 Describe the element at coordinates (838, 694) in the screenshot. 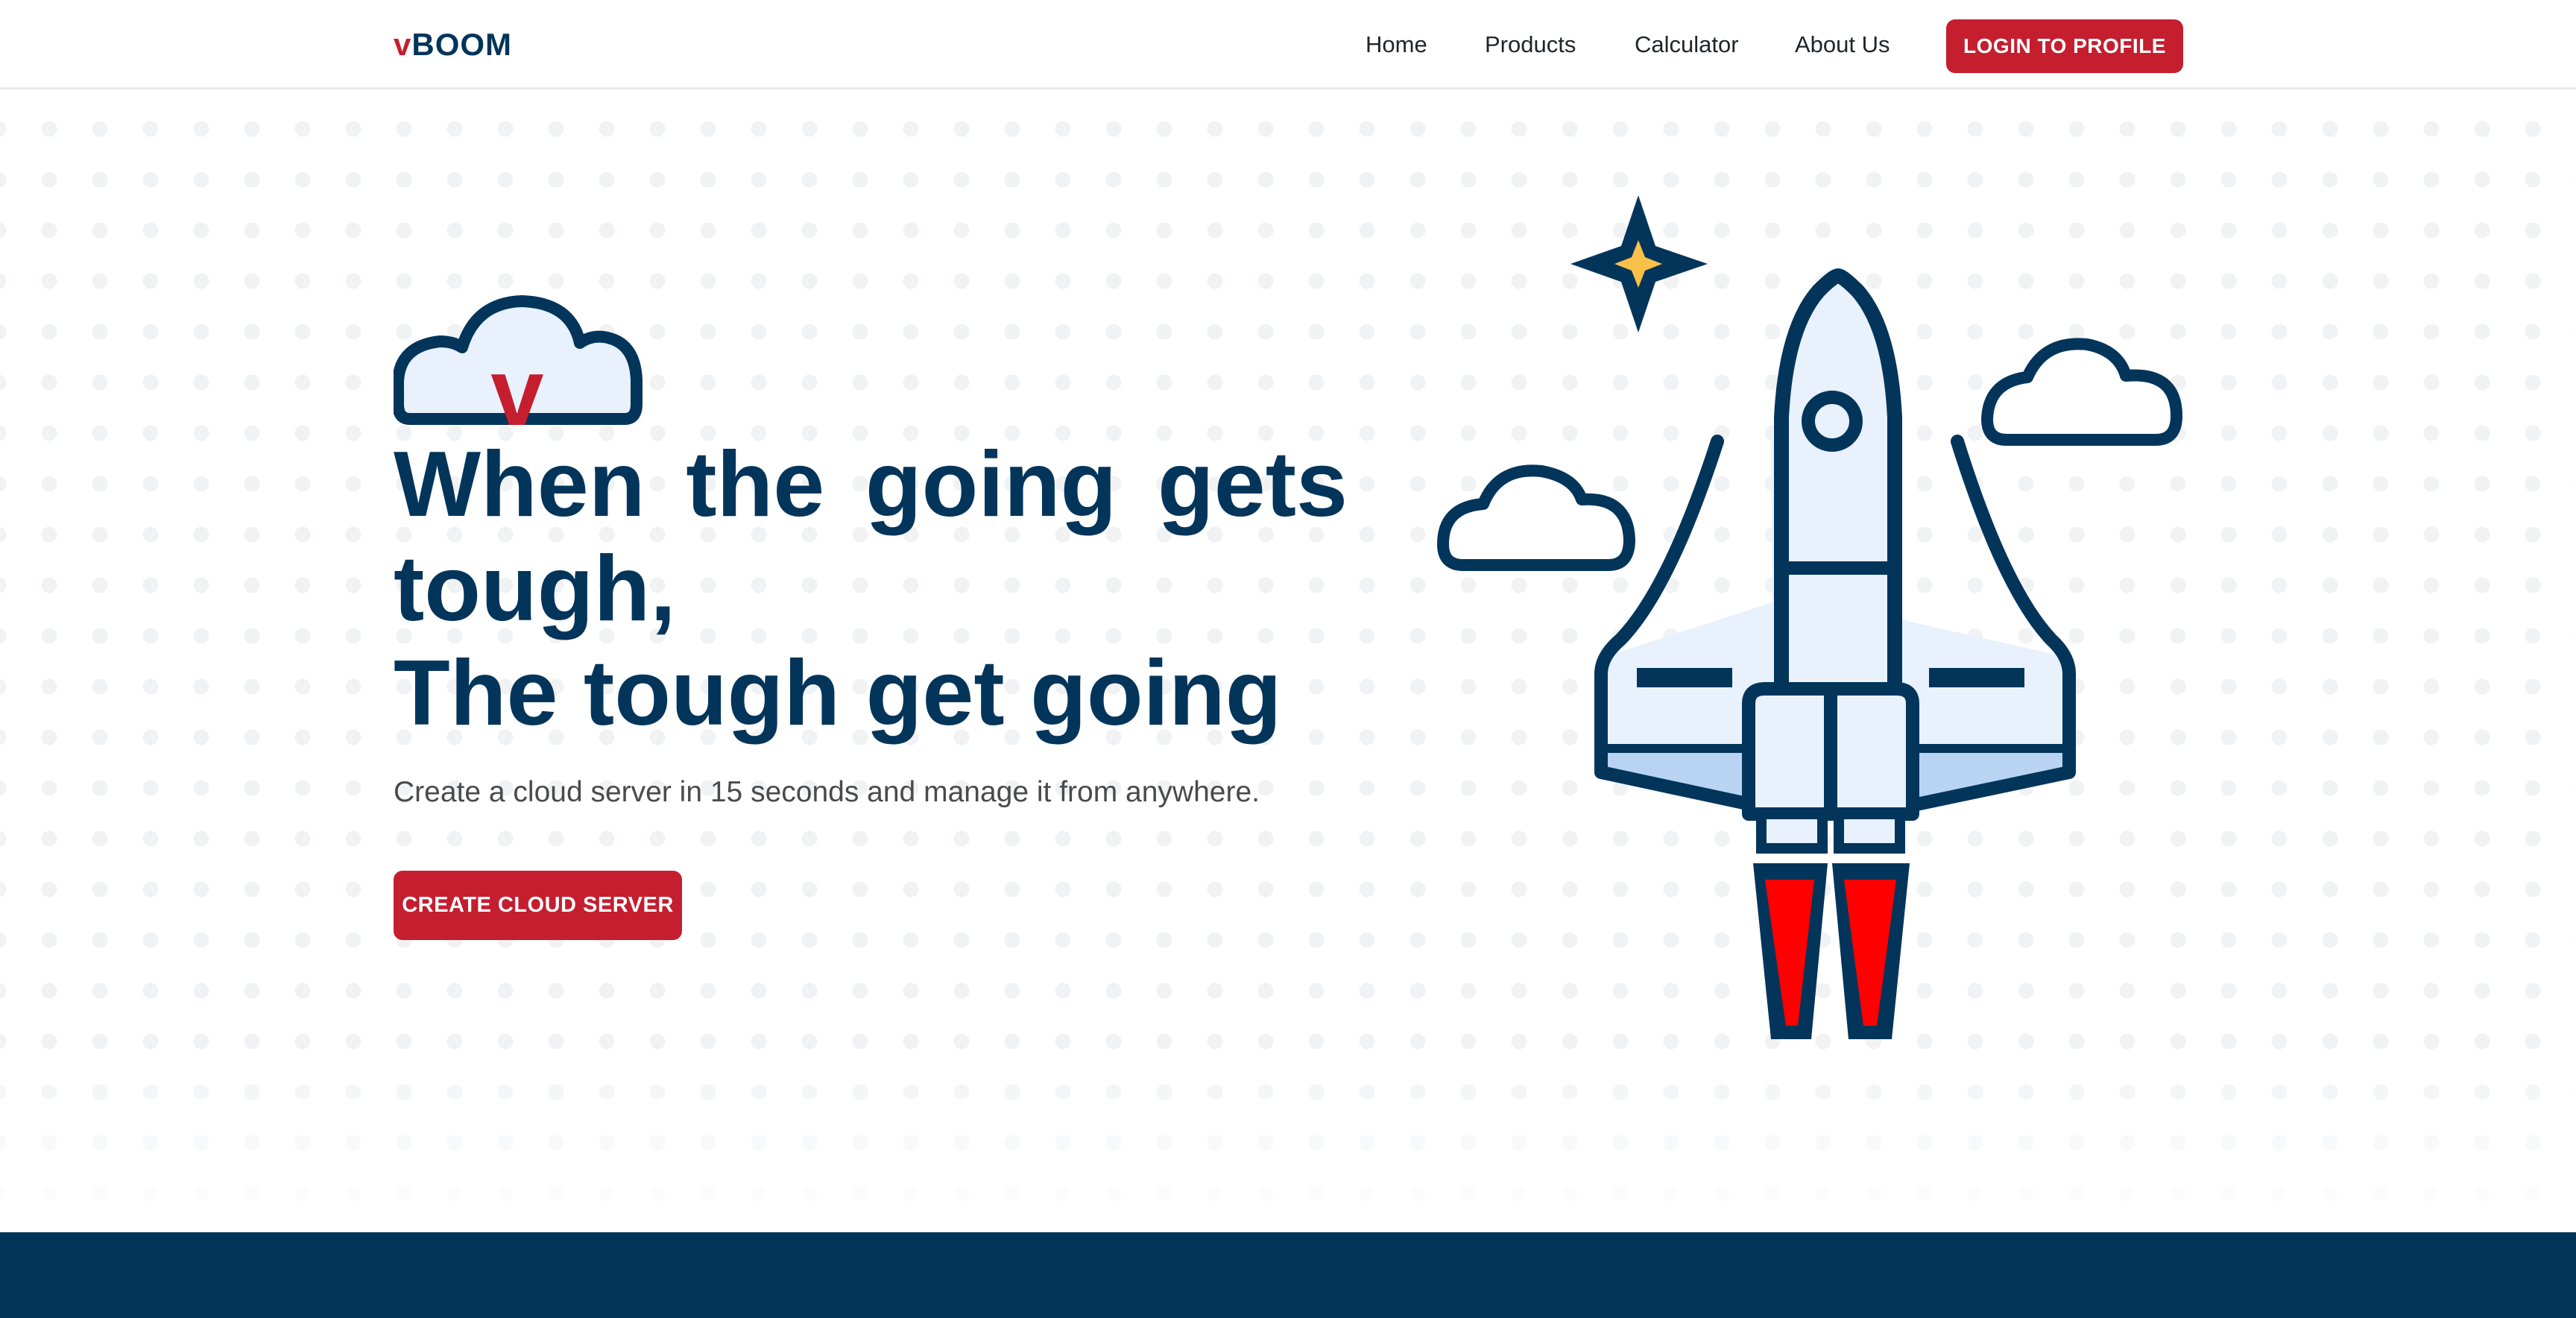

I see `hero-headline-line-3: The tough get going` at that location.